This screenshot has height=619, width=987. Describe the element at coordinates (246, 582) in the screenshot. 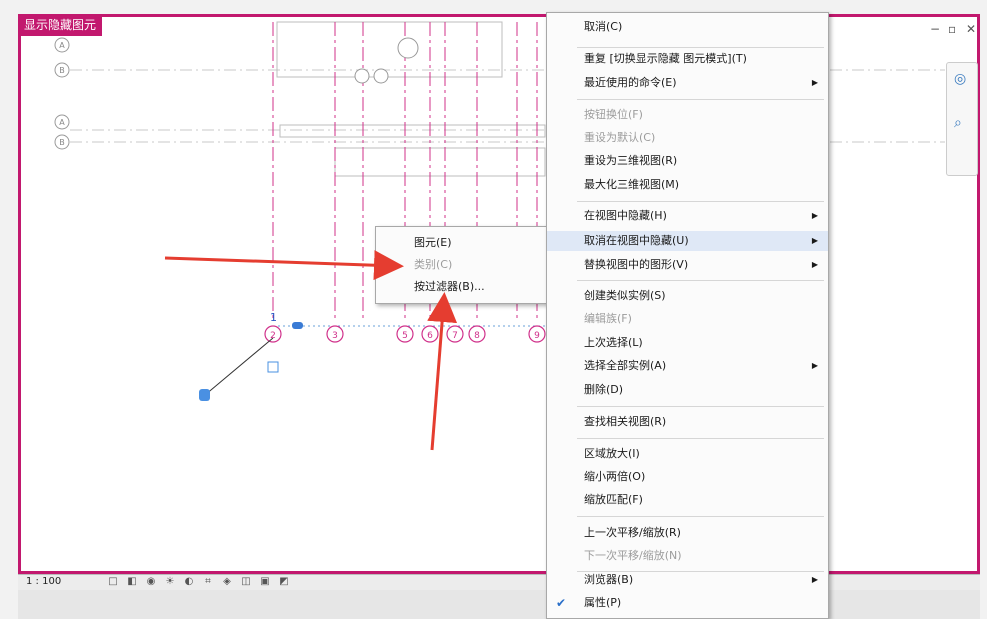

I see `hide-icon: ◫` at that location.